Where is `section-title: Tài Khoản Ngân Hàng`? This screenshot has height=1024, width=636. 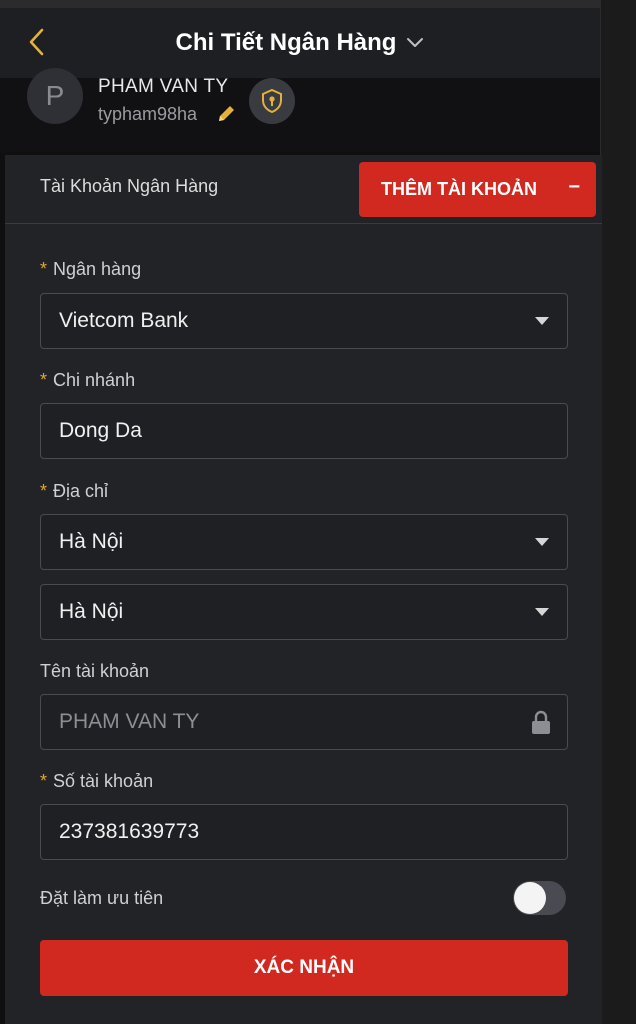
section-title: Tài Khoản Ngân Hàng is located at coordinates (129, 186).